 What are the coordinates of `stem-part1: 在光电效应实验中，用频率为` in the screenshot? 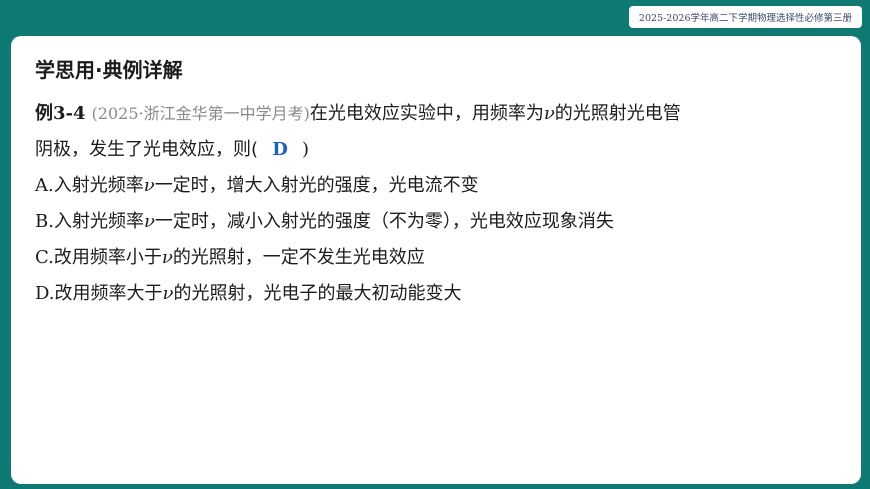 It's located at (426, 113).